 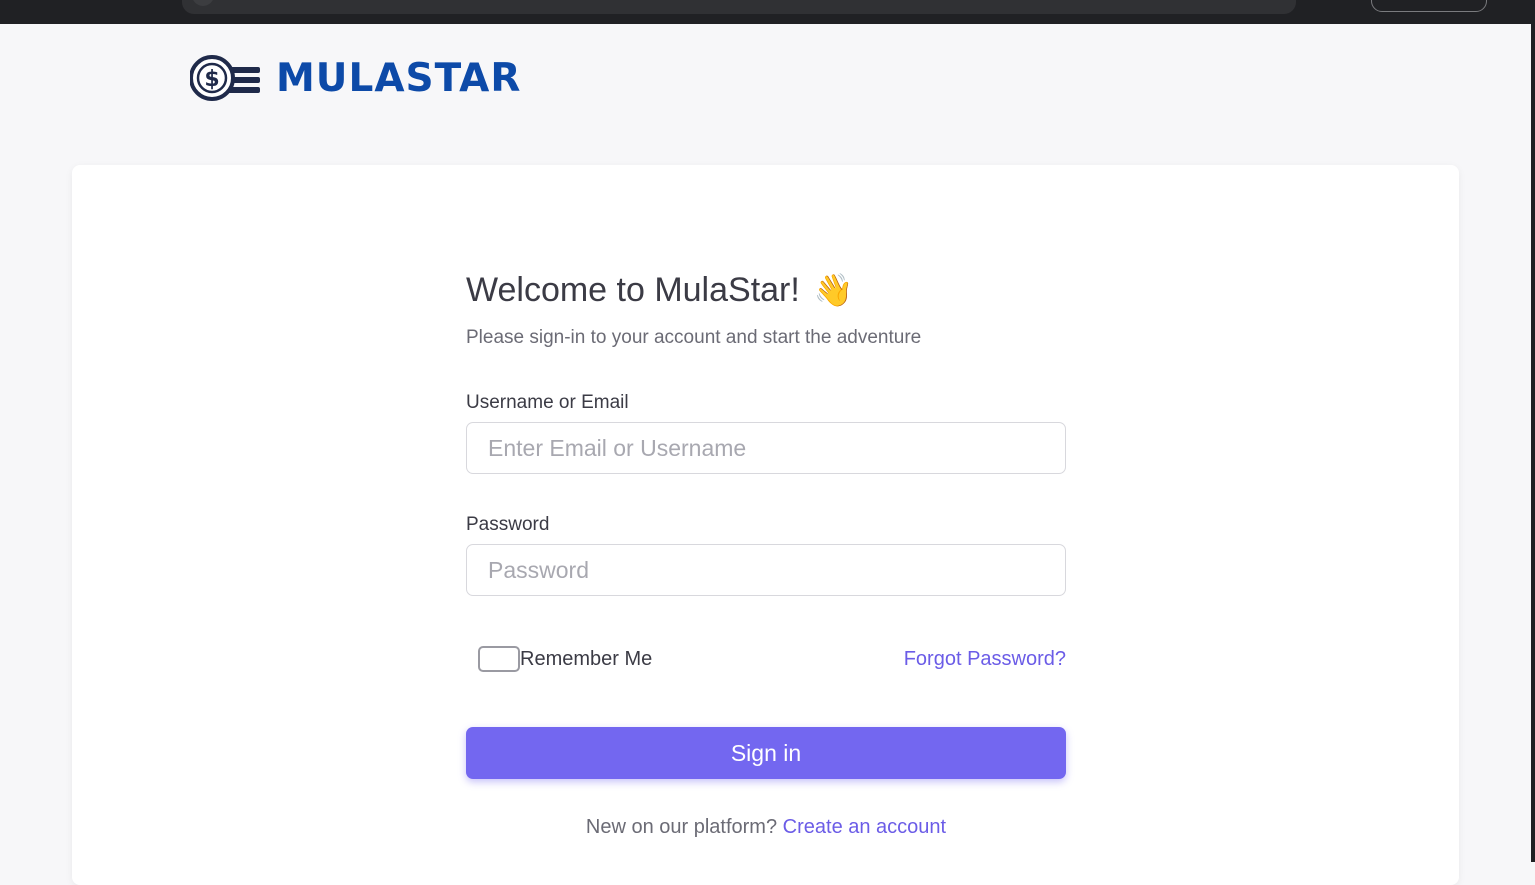 I want to click on window-edge, so click(x=1533, y=443).